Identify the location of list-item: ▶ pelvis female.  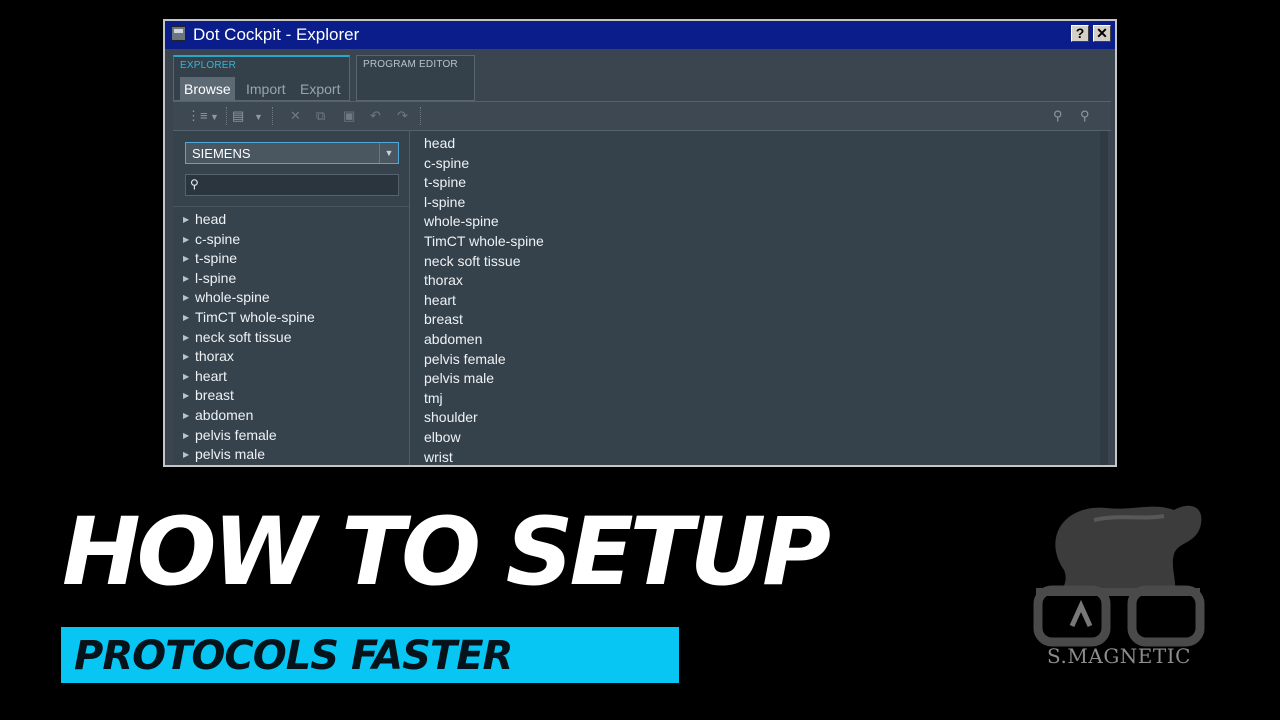
(291, 436).